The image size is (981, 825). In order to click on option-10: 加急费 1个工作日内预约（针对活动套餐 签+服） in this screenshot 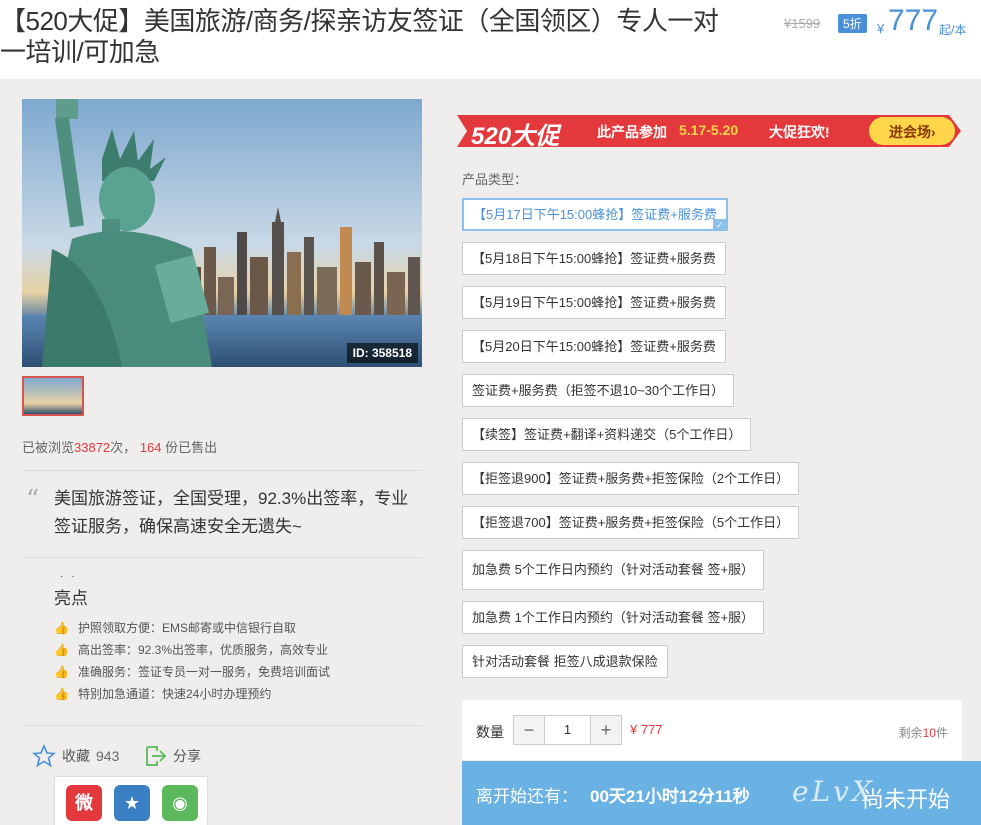, I will do `click(613, 617)`.